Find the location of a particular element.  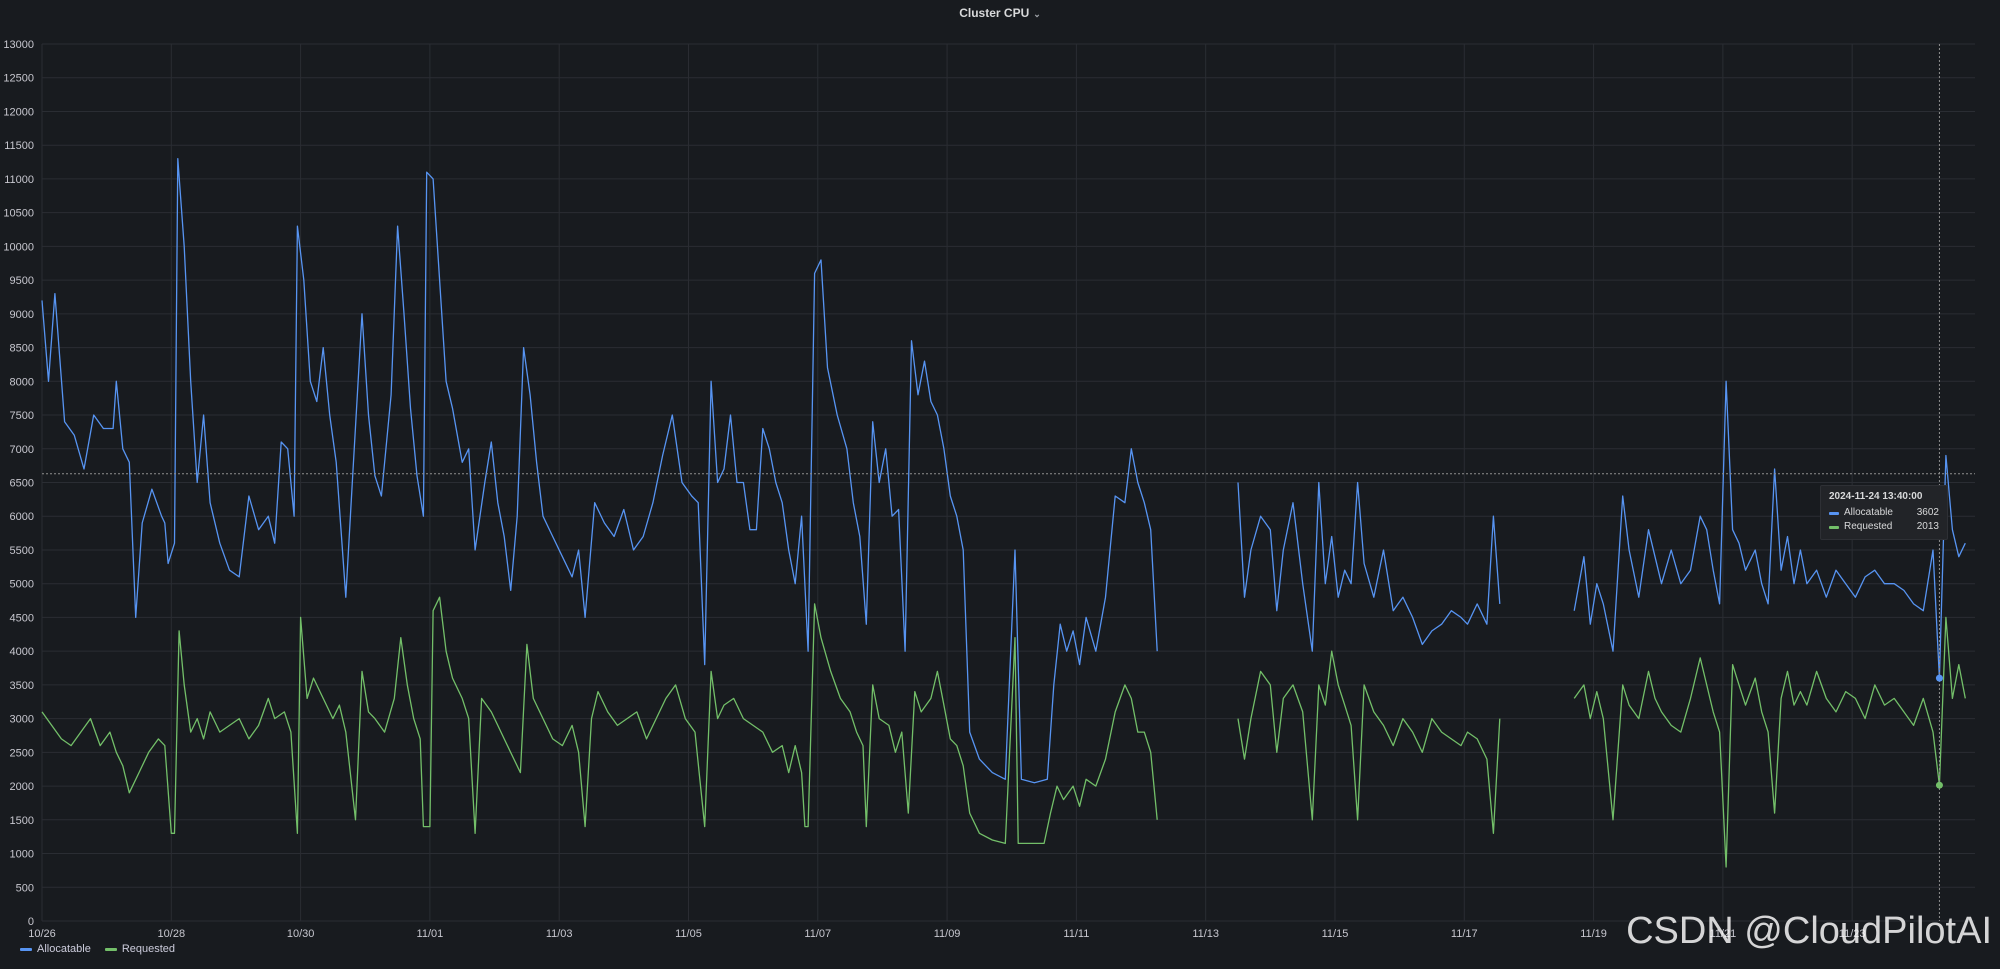

tooltip-time: 2024-11-24 13:40:00 is located at coordinates (1876, 496).